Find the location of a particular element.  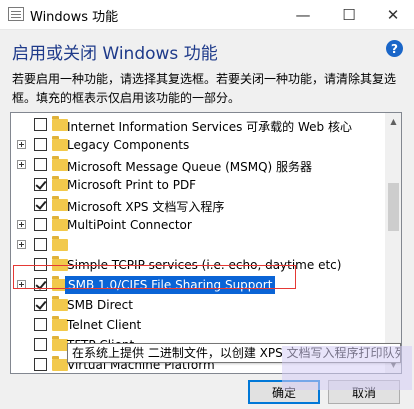

minimize-button: — is located at coordinates (303, 15).